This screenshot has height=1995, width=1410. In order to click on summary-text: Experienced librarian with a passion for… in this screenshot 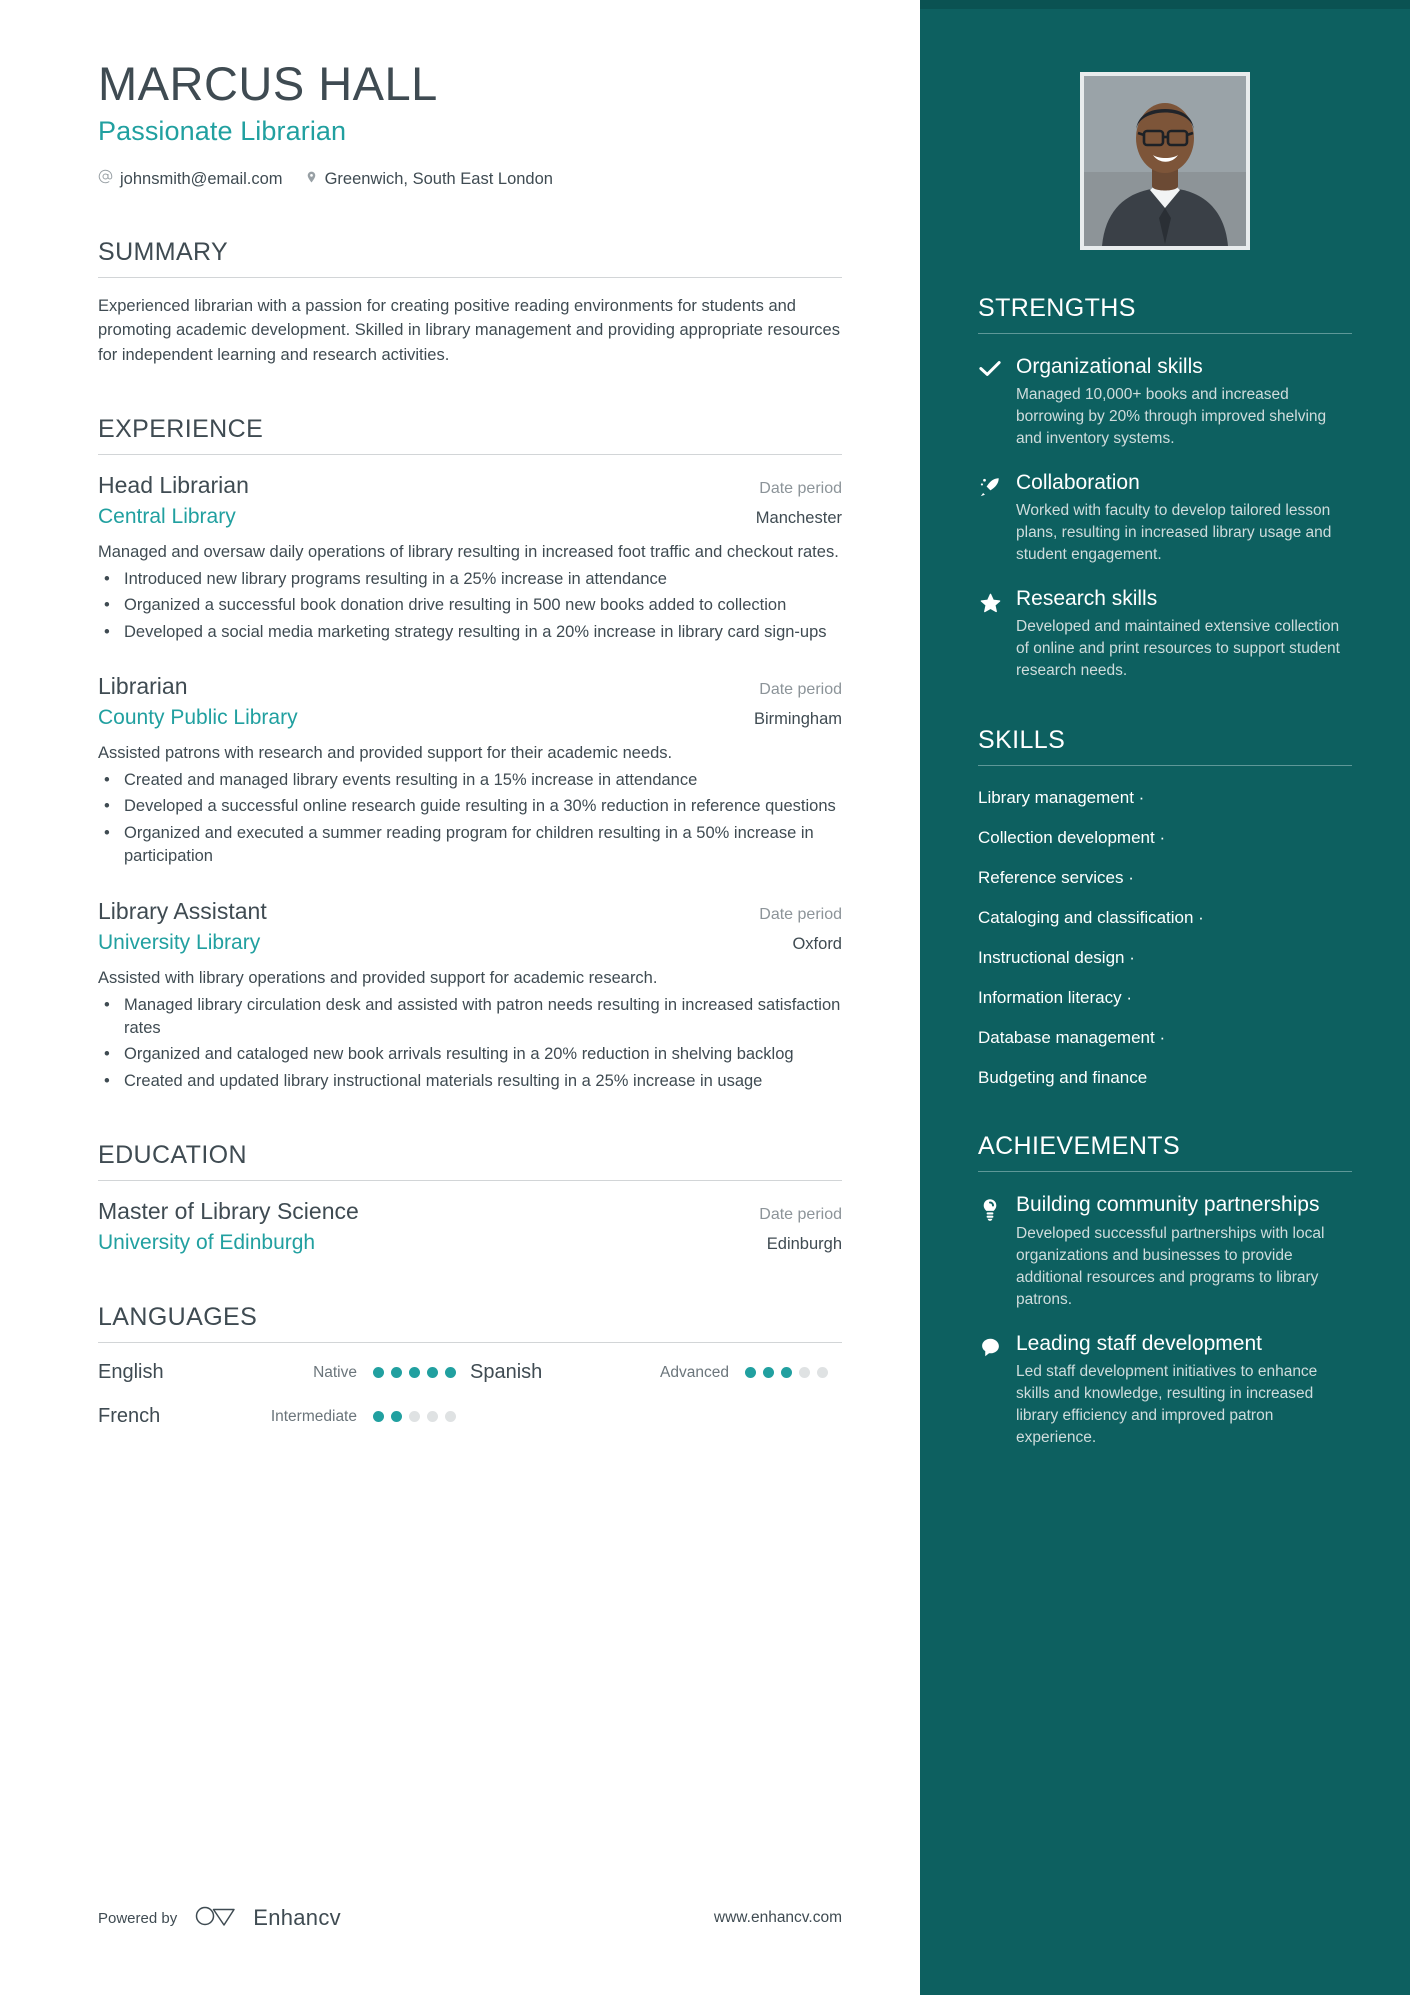, I will do `click(469, 330)`.